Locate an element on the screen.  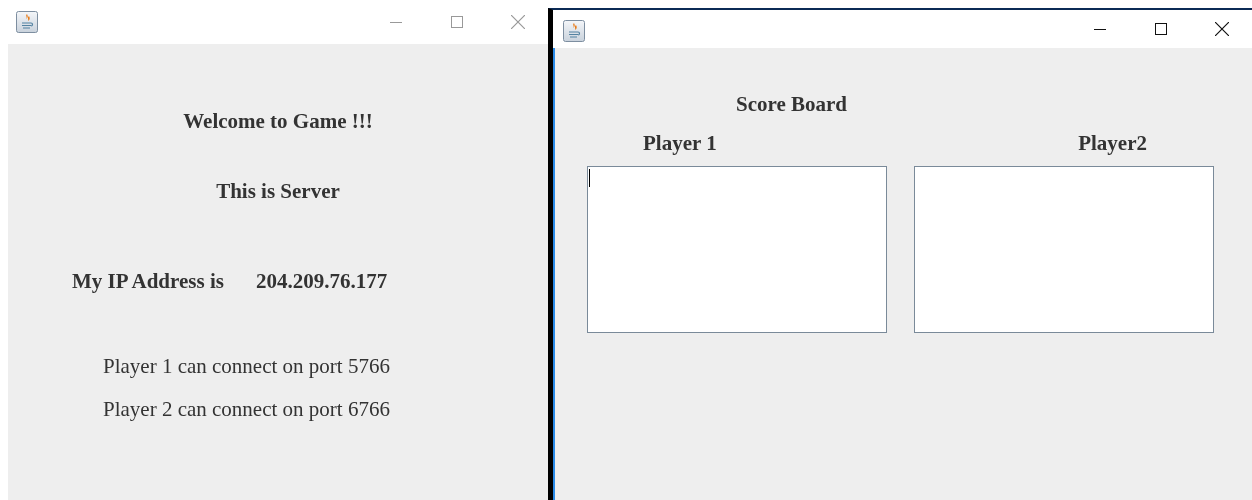
player-label: Player 1 is located at coordinates (680, 143).